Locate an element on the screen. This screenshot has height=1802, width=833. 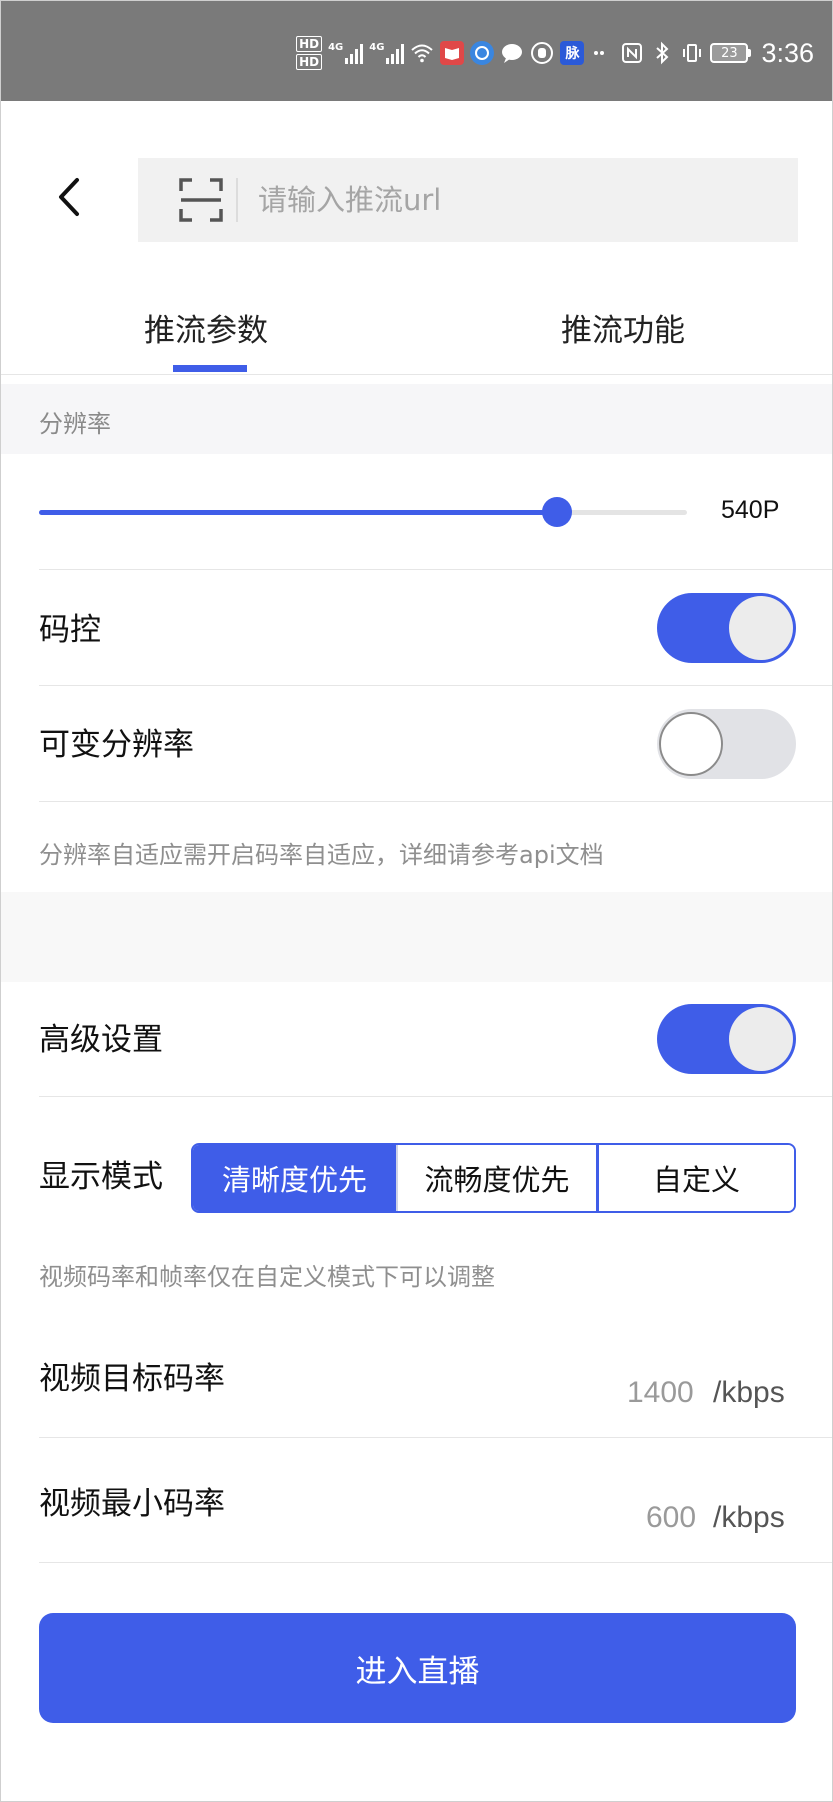
resolution-slider is located at coordinates (363, 512).